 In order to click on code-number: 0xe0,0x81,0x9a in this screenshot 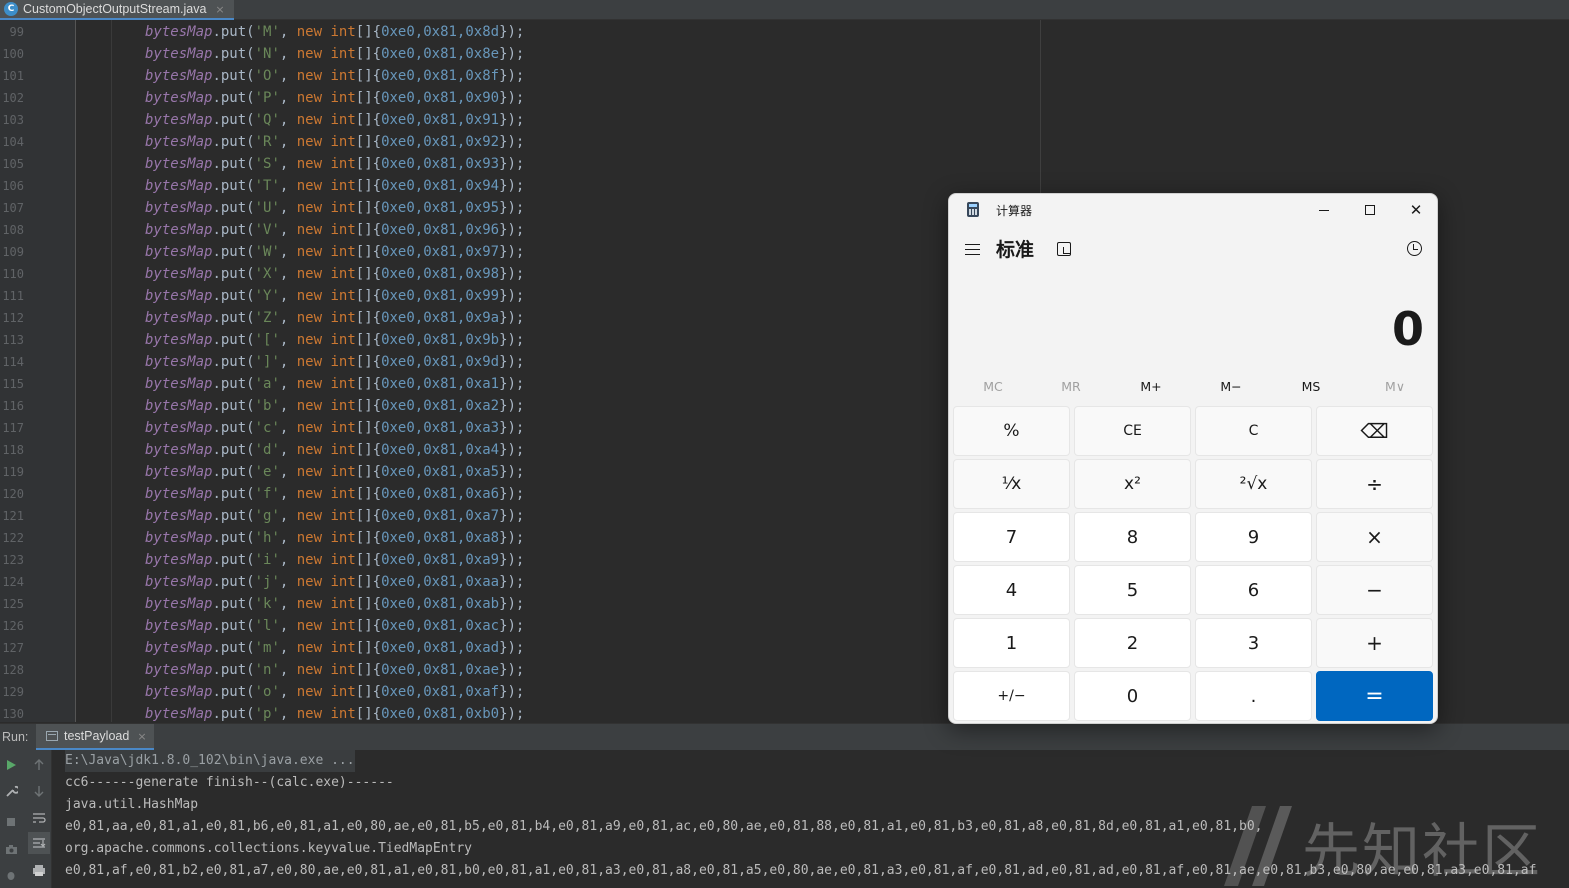, I will do `click(440, 318)`.